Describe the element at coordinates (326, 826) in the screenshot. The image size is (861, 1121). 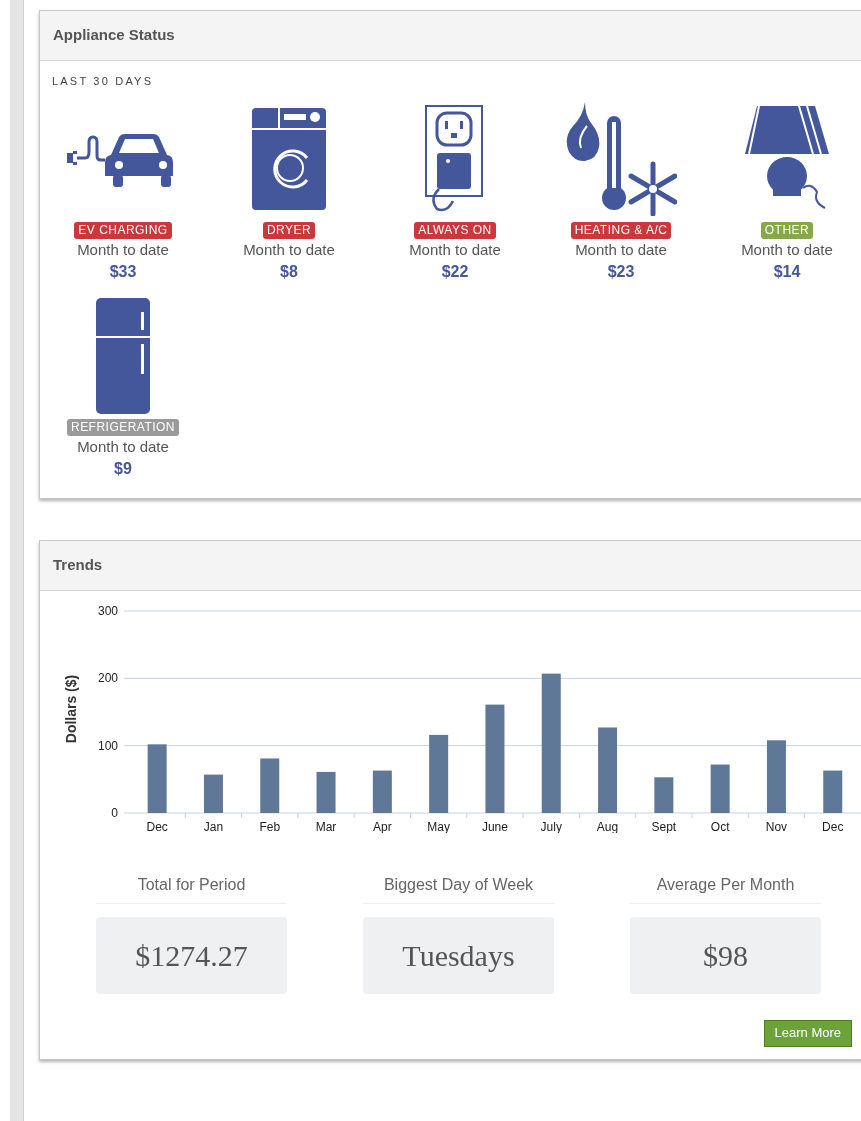
I see `x-tick-label: Mar` at that location.